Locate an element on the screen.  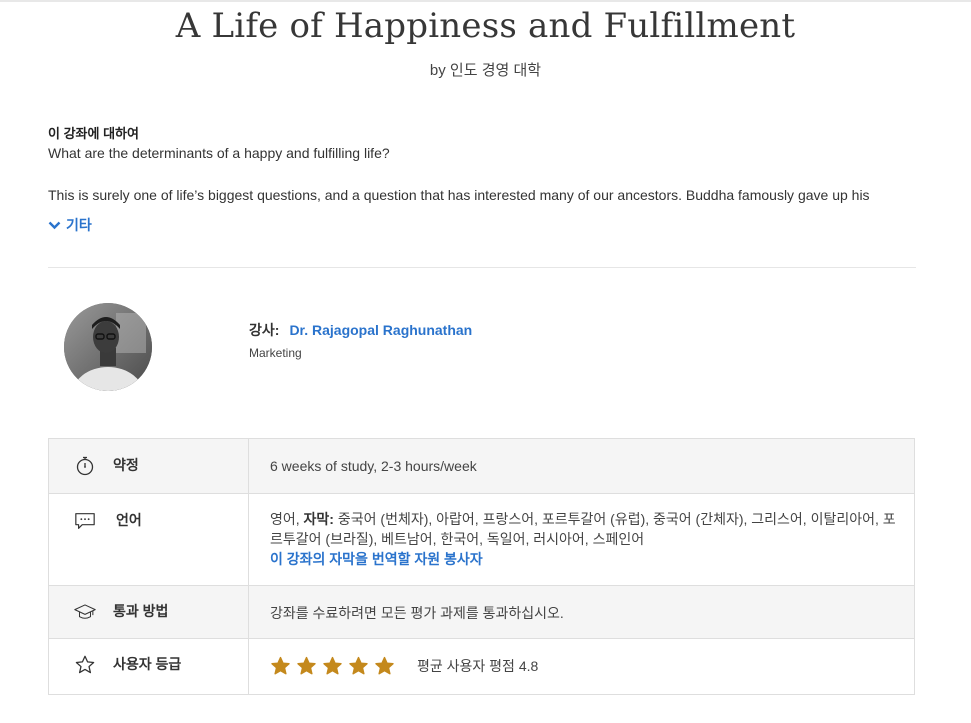
graduation-cap-icon is located at coordinates (85, 612).